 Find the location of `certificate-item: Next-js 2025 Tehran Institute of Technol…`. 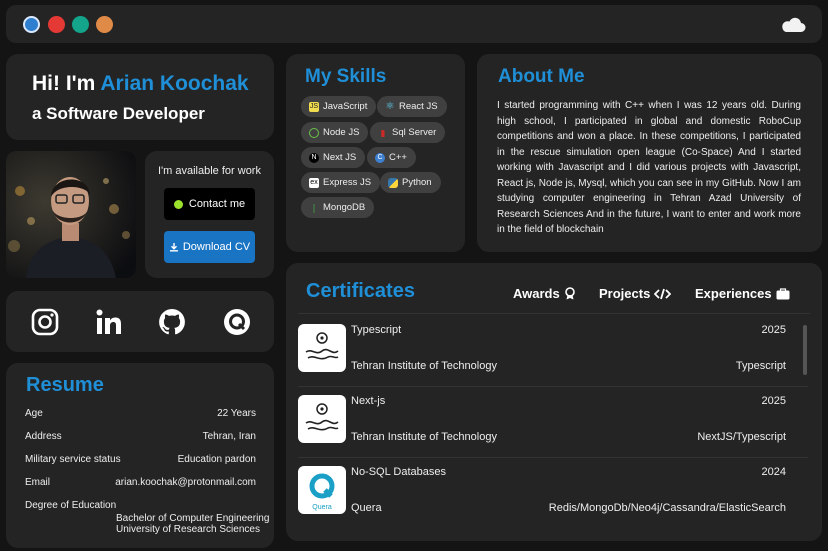

certificate-item: Next-js 2025 Tehran Institute of Technol… is located at coordinates (553, 430).